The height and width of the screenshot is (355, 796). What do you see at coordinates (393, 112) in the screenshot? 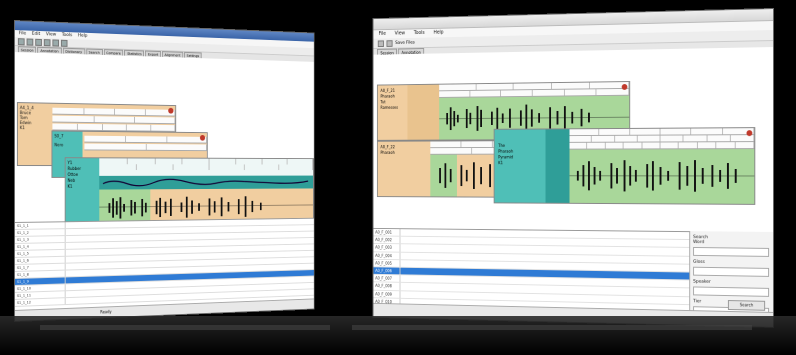
I see `pane-a-labels: A0_F_21 Pharaoh Tut Ramesses` at bounding box center [393, 112].